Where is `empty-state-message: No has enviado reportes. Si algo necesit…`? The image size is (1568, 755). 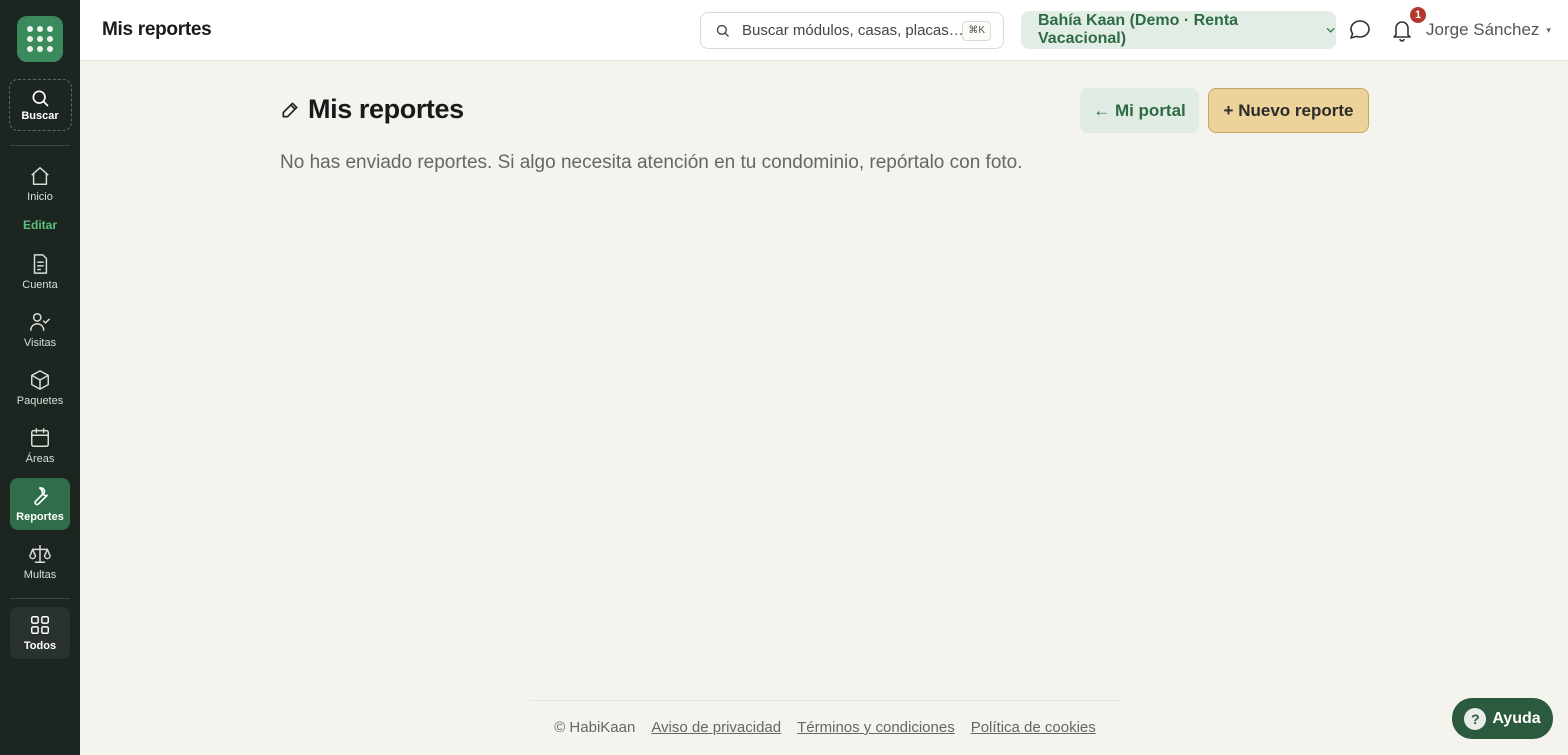 empty-state-message: No has enviado reportes. Si algo necesit… is located at coordinates (651, 162).